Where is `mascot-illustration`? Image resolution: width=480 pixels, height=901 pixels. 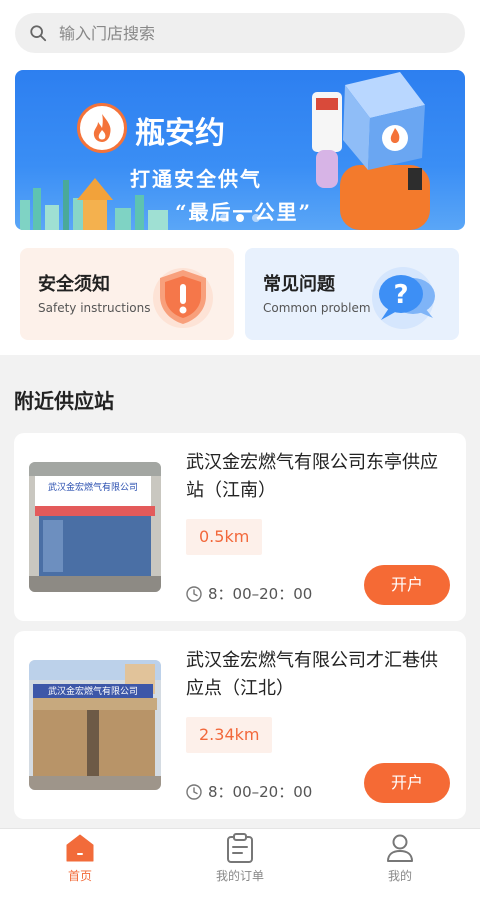
mascot-illustration is located at coordinates (371, 151).